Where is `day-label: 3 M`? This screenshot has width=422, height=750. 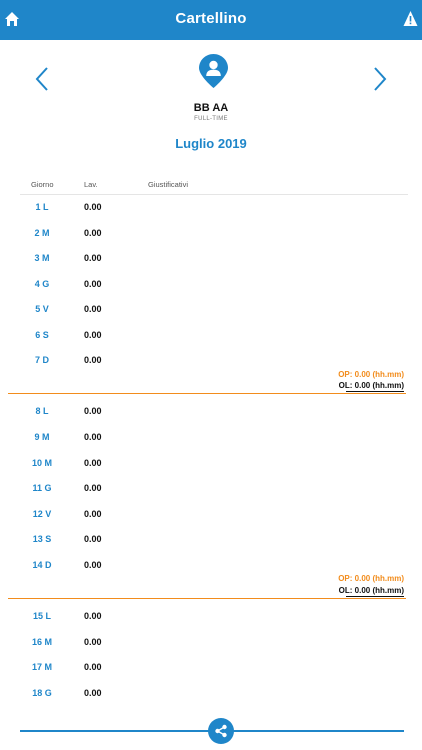
day-label: 3 M is located at coordinates (42, 258).